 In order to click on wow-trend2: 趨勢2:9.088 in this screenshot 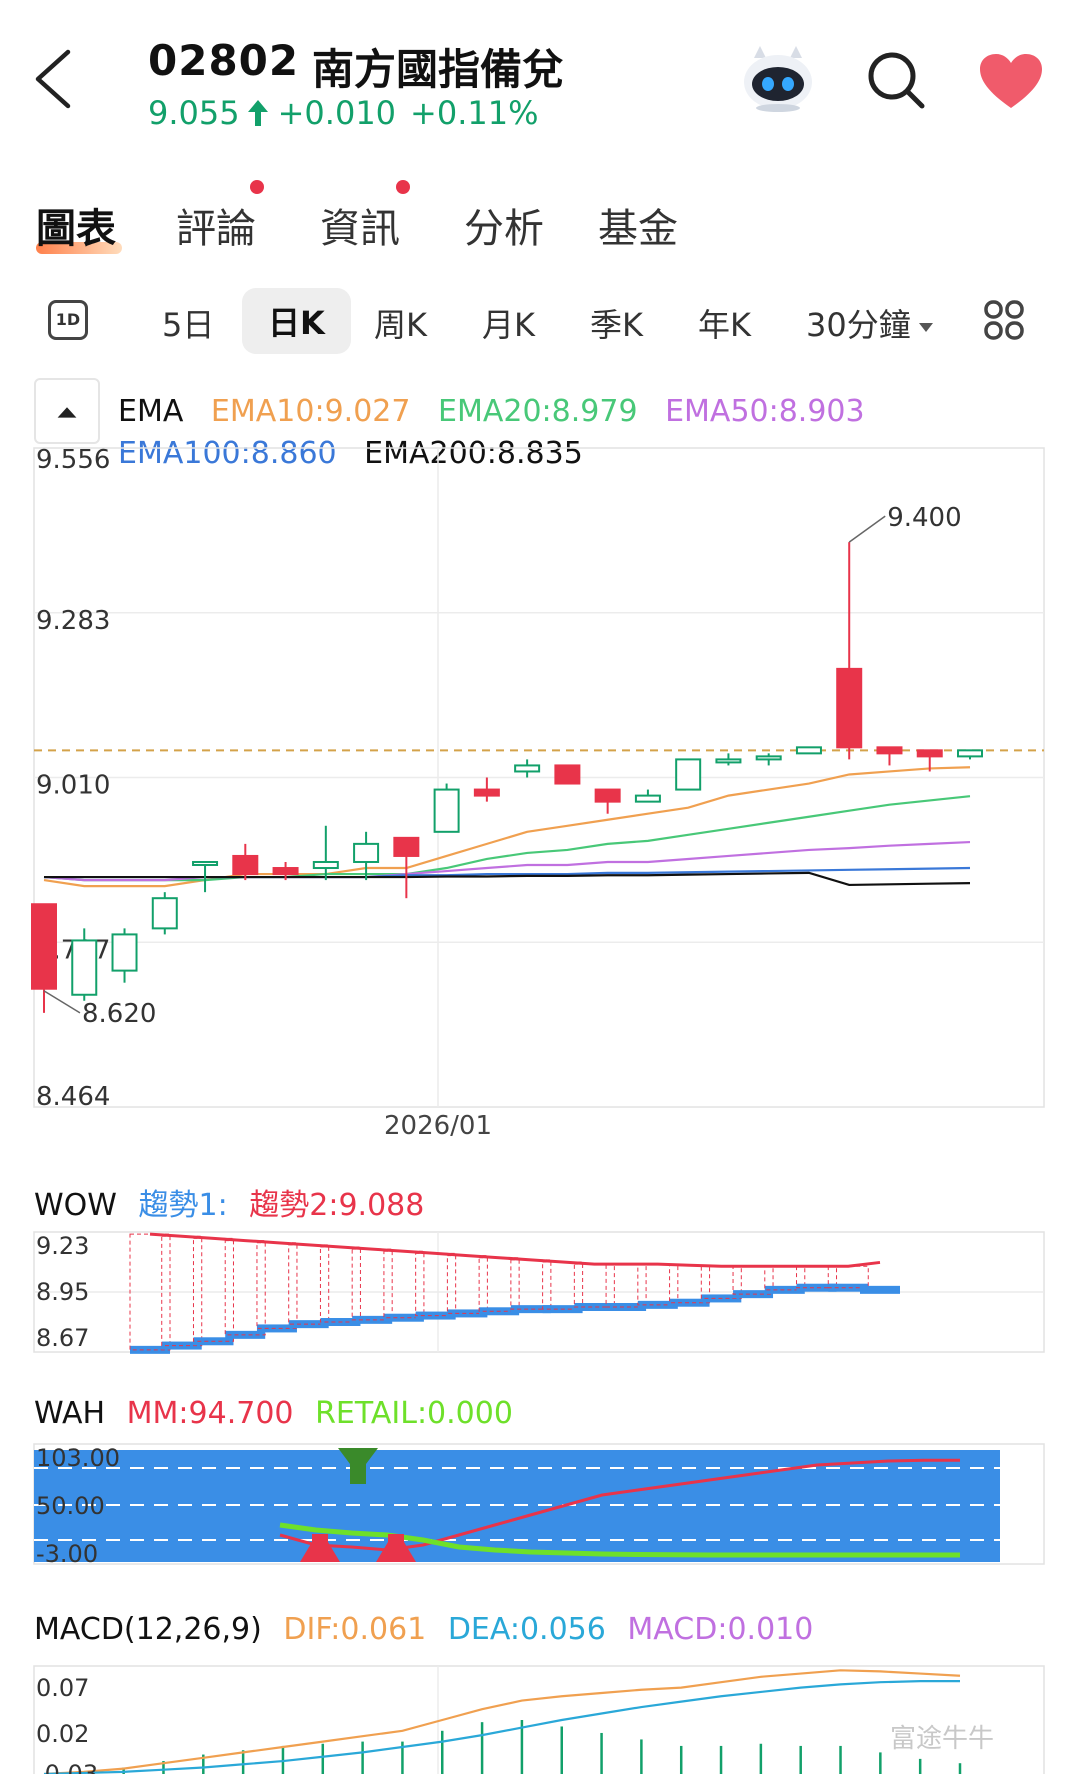, I will do `click(337, 1205)`.